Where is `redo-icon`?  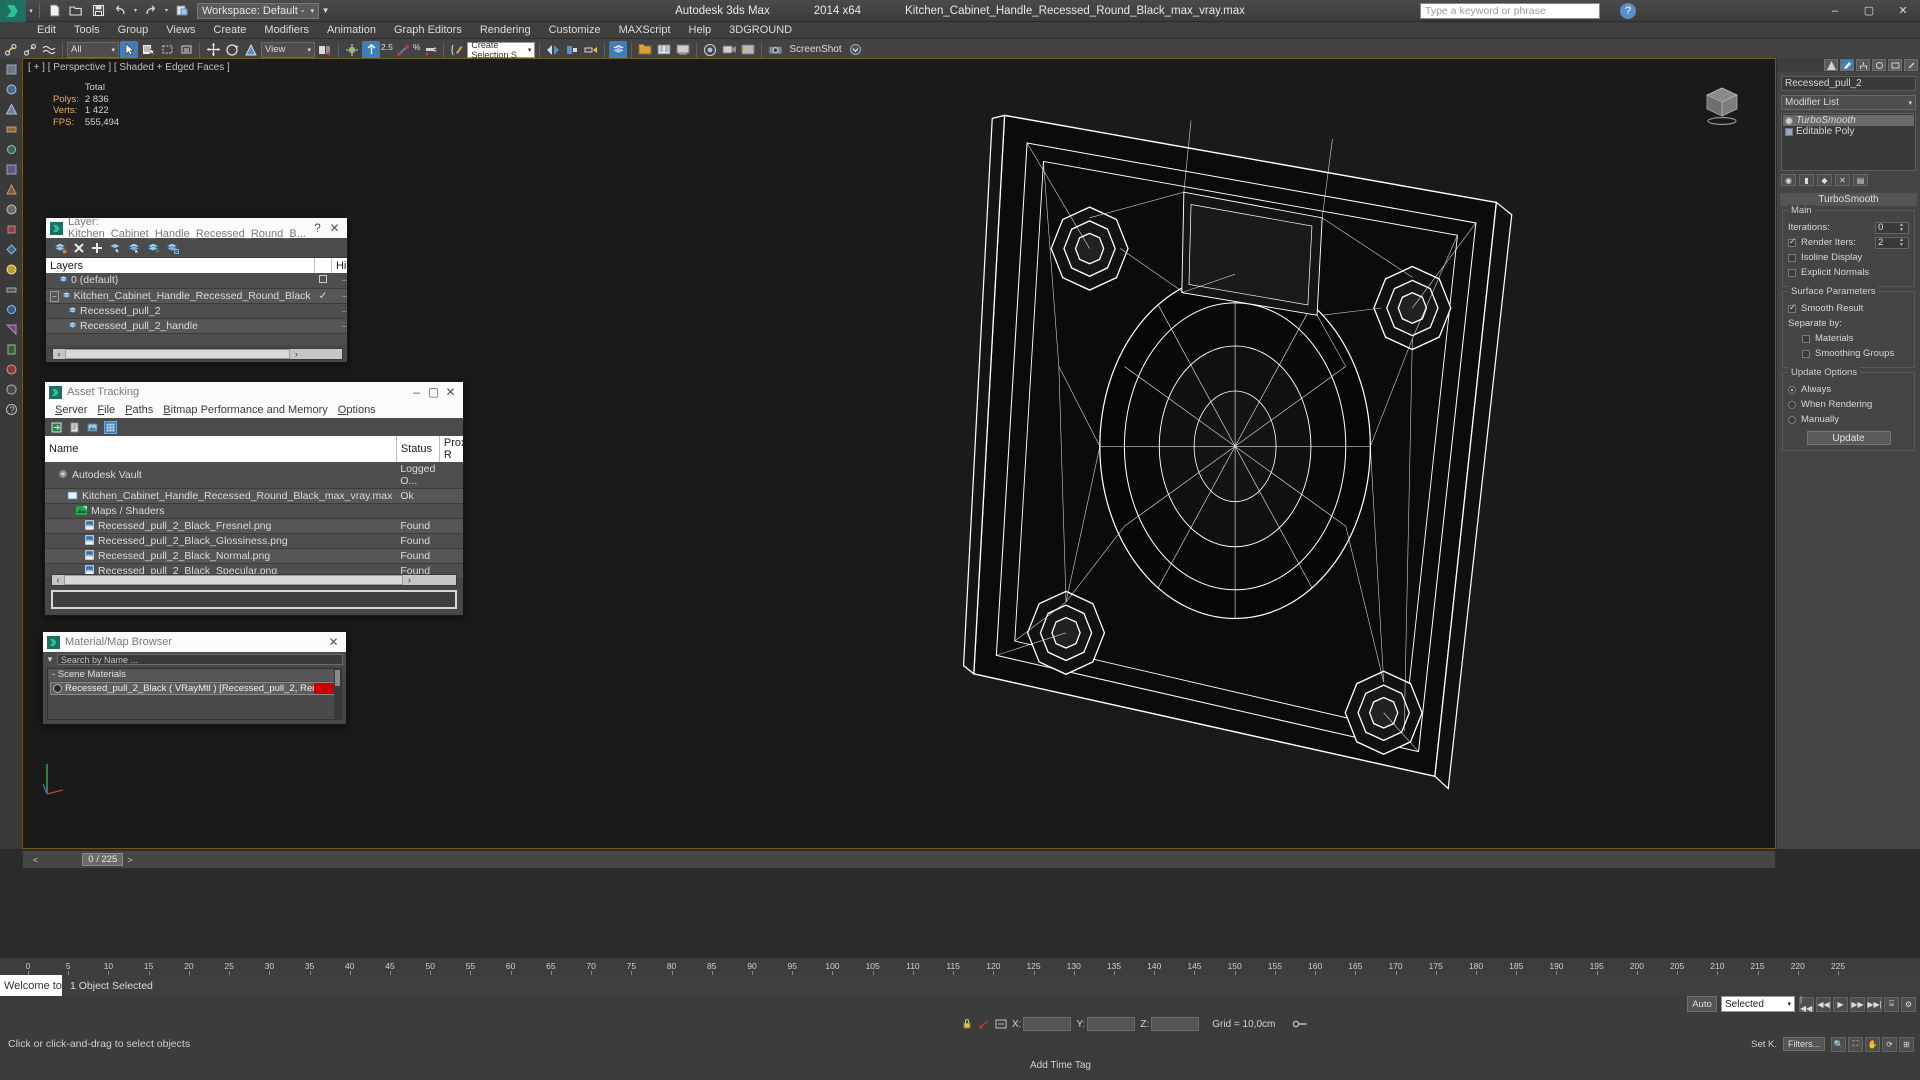
redo-icon is located at coordinates (151, 11).